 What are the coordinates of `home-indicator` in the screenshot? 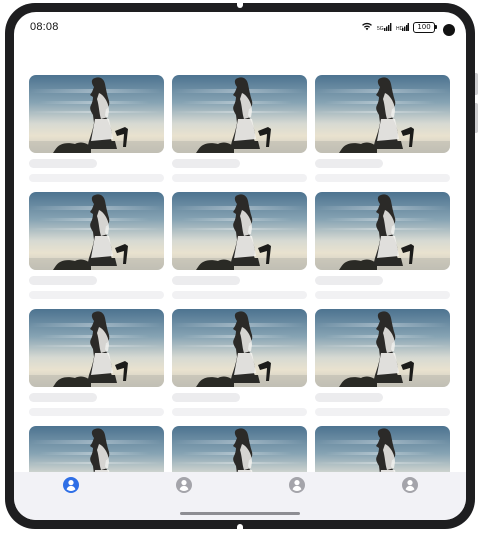 It's located at (240, 513).